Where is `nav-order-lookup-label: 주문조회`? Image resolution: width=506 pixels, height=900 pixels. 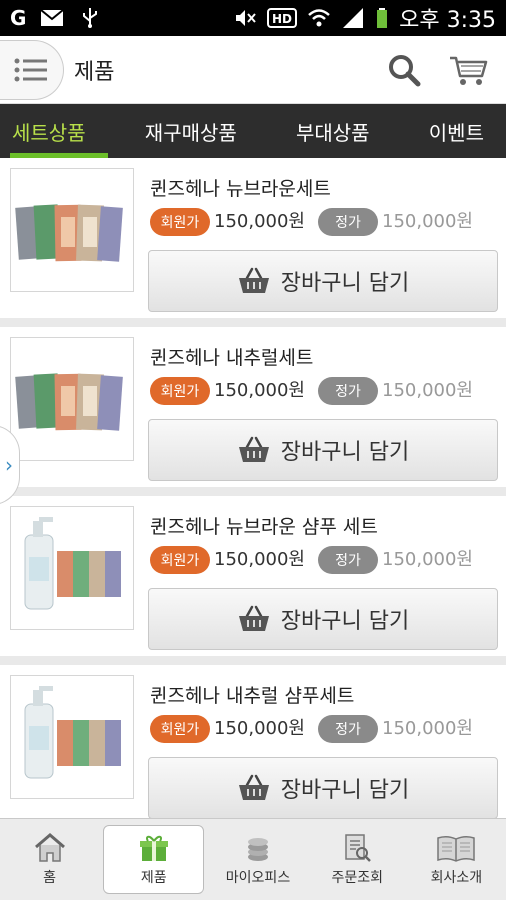
nav-order-lookup-label: 주문조회 is located at coordinates (357, 877).